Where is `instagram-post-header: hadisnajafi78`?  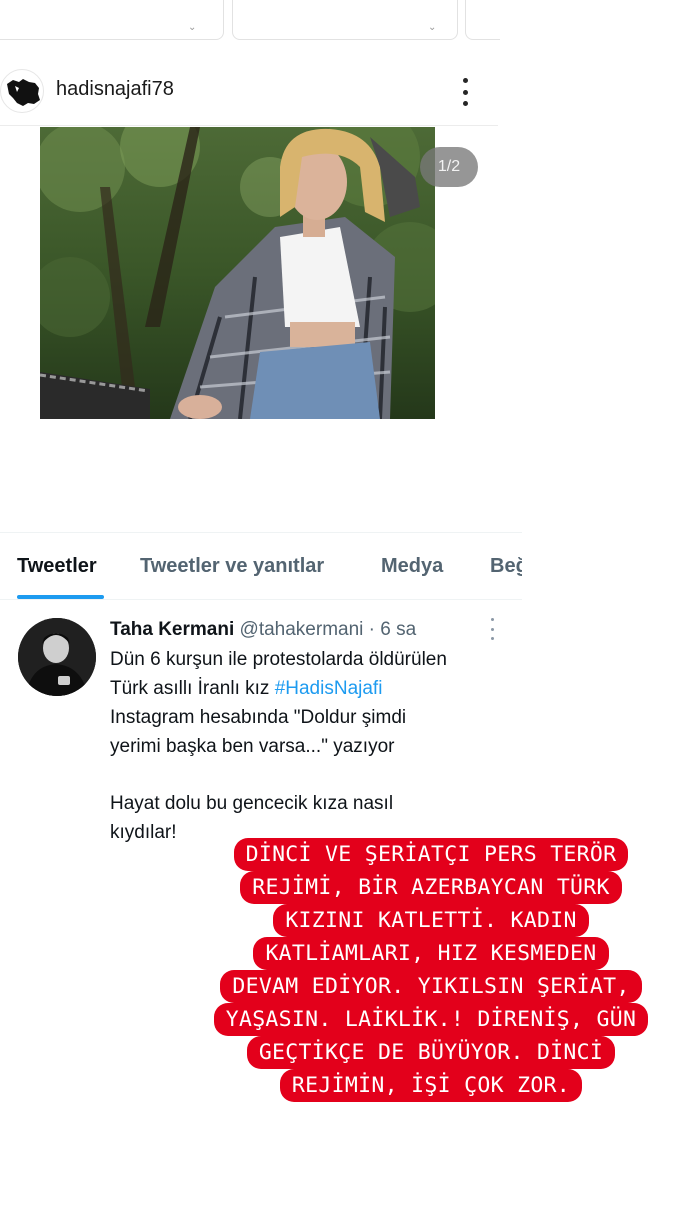 instagram-post-header: hadisnajafi78 is located at coordinates (249, 93).